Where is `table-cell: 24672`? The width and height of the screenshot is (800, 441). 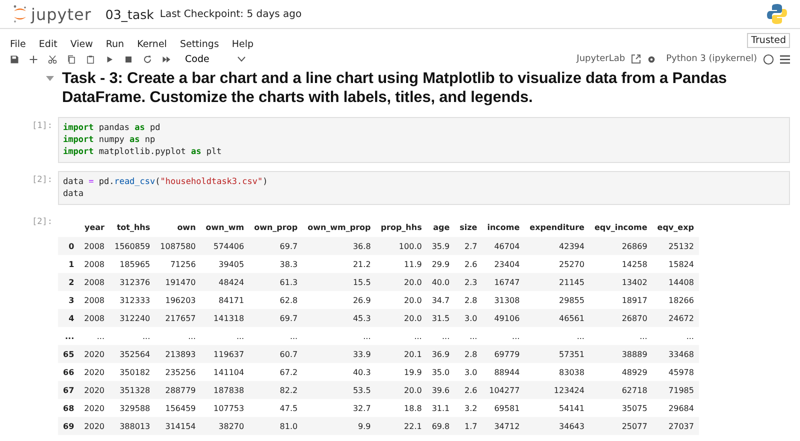
table-cell: 24672 is located at coordinates (675, 318).